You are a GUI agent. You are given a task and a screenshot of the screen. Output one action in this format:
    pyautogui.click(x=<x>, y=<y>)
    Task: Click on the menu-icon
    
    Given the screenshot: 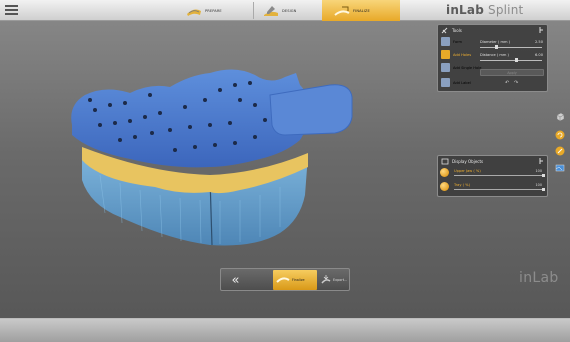 What is the action you would take?
    pyautogui.click(x=11, y=10)
    